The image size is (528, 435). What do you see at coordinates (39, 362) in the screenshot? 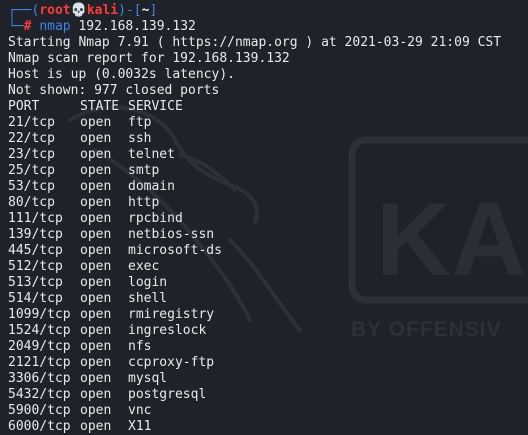
I see `port-cell: 2121/tcp` at bounding box center [39, 362].